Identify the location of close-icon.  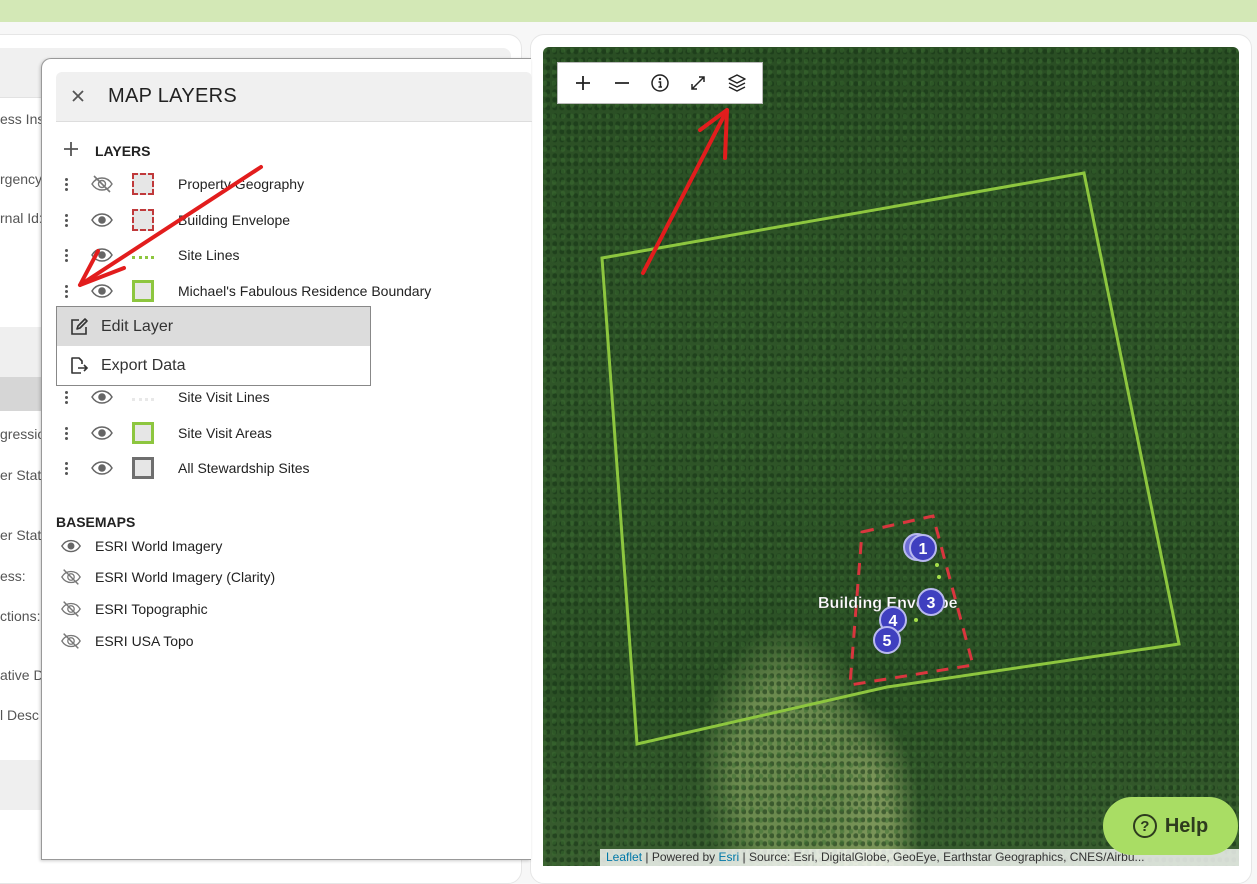
(78, 96).